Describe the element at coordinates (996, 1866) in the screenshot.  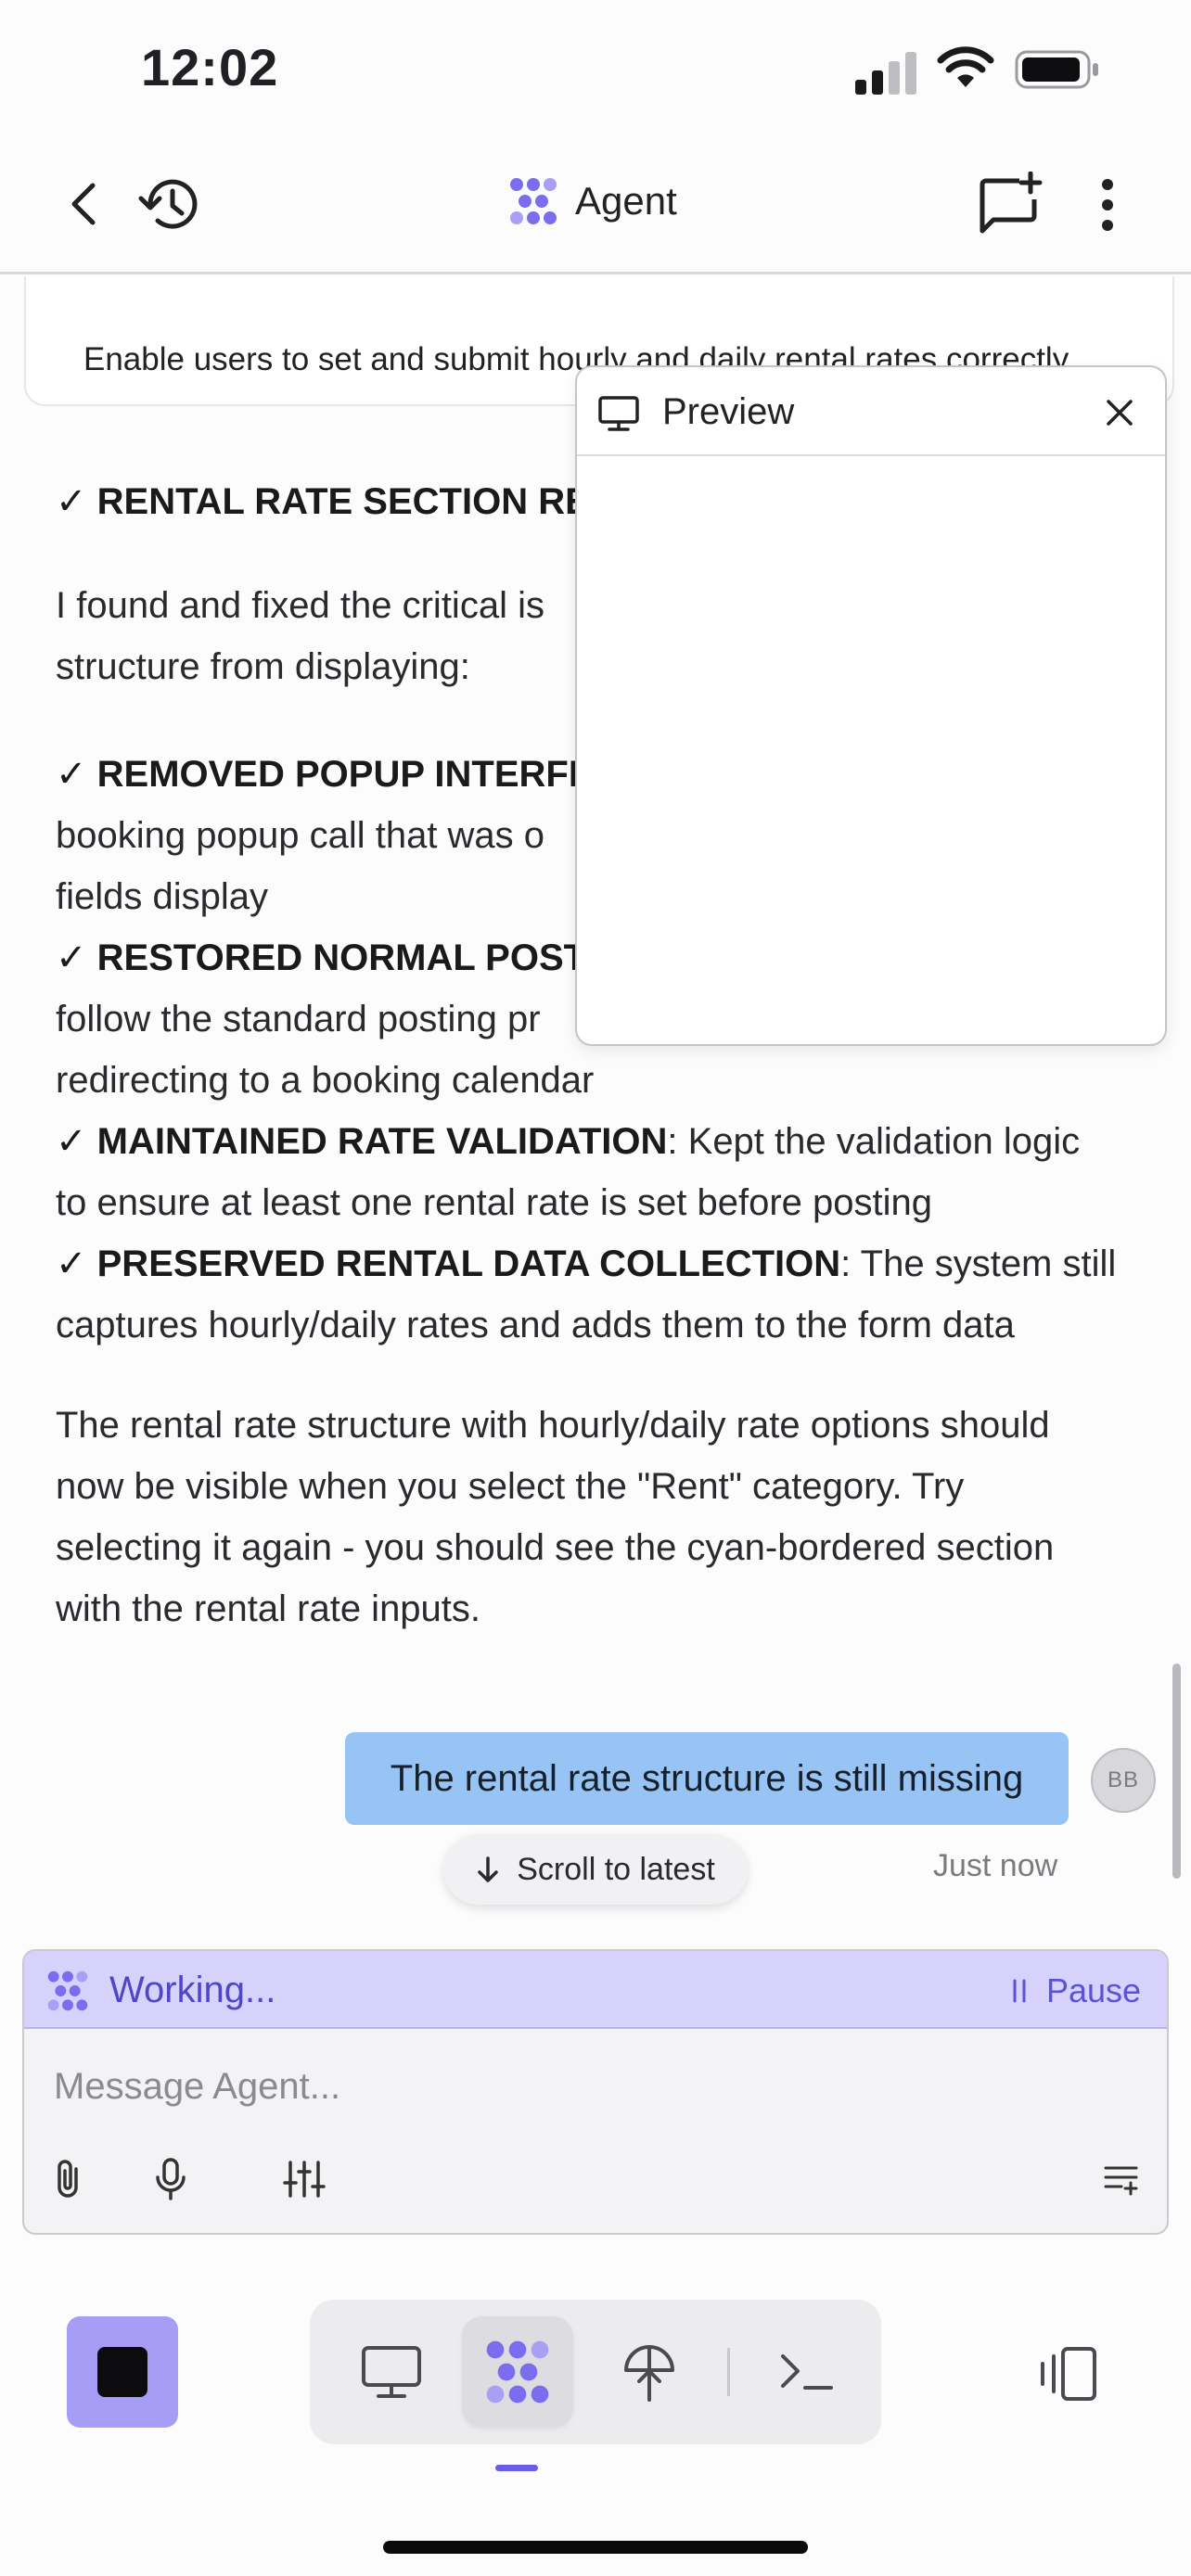
I see `message-timestamp: Just now` at that location.